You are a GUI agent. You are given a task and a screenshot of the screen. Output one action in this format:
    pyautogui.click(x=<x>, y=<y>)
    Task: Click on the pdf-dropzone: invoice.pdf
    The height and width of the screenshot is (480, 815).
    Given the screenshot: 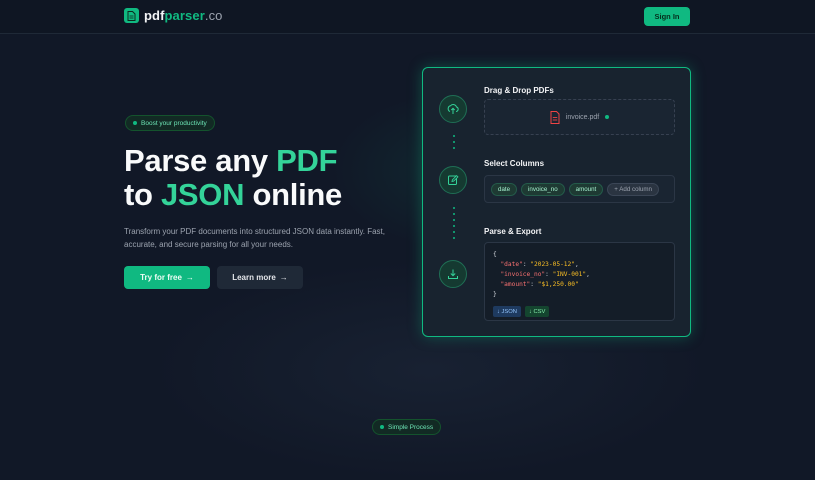 What is the action you would take?
    pyautogui.click(x=579, y=117)
    